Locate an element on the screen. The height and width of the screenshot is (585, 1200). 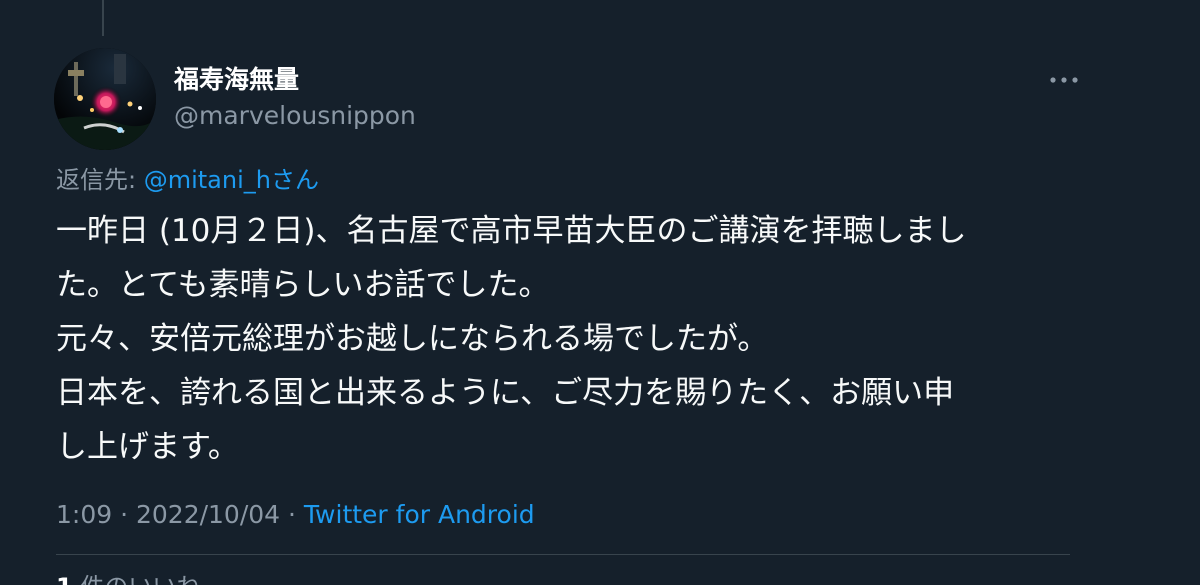
likes-count: 1 is located at coordinates (64, 579).